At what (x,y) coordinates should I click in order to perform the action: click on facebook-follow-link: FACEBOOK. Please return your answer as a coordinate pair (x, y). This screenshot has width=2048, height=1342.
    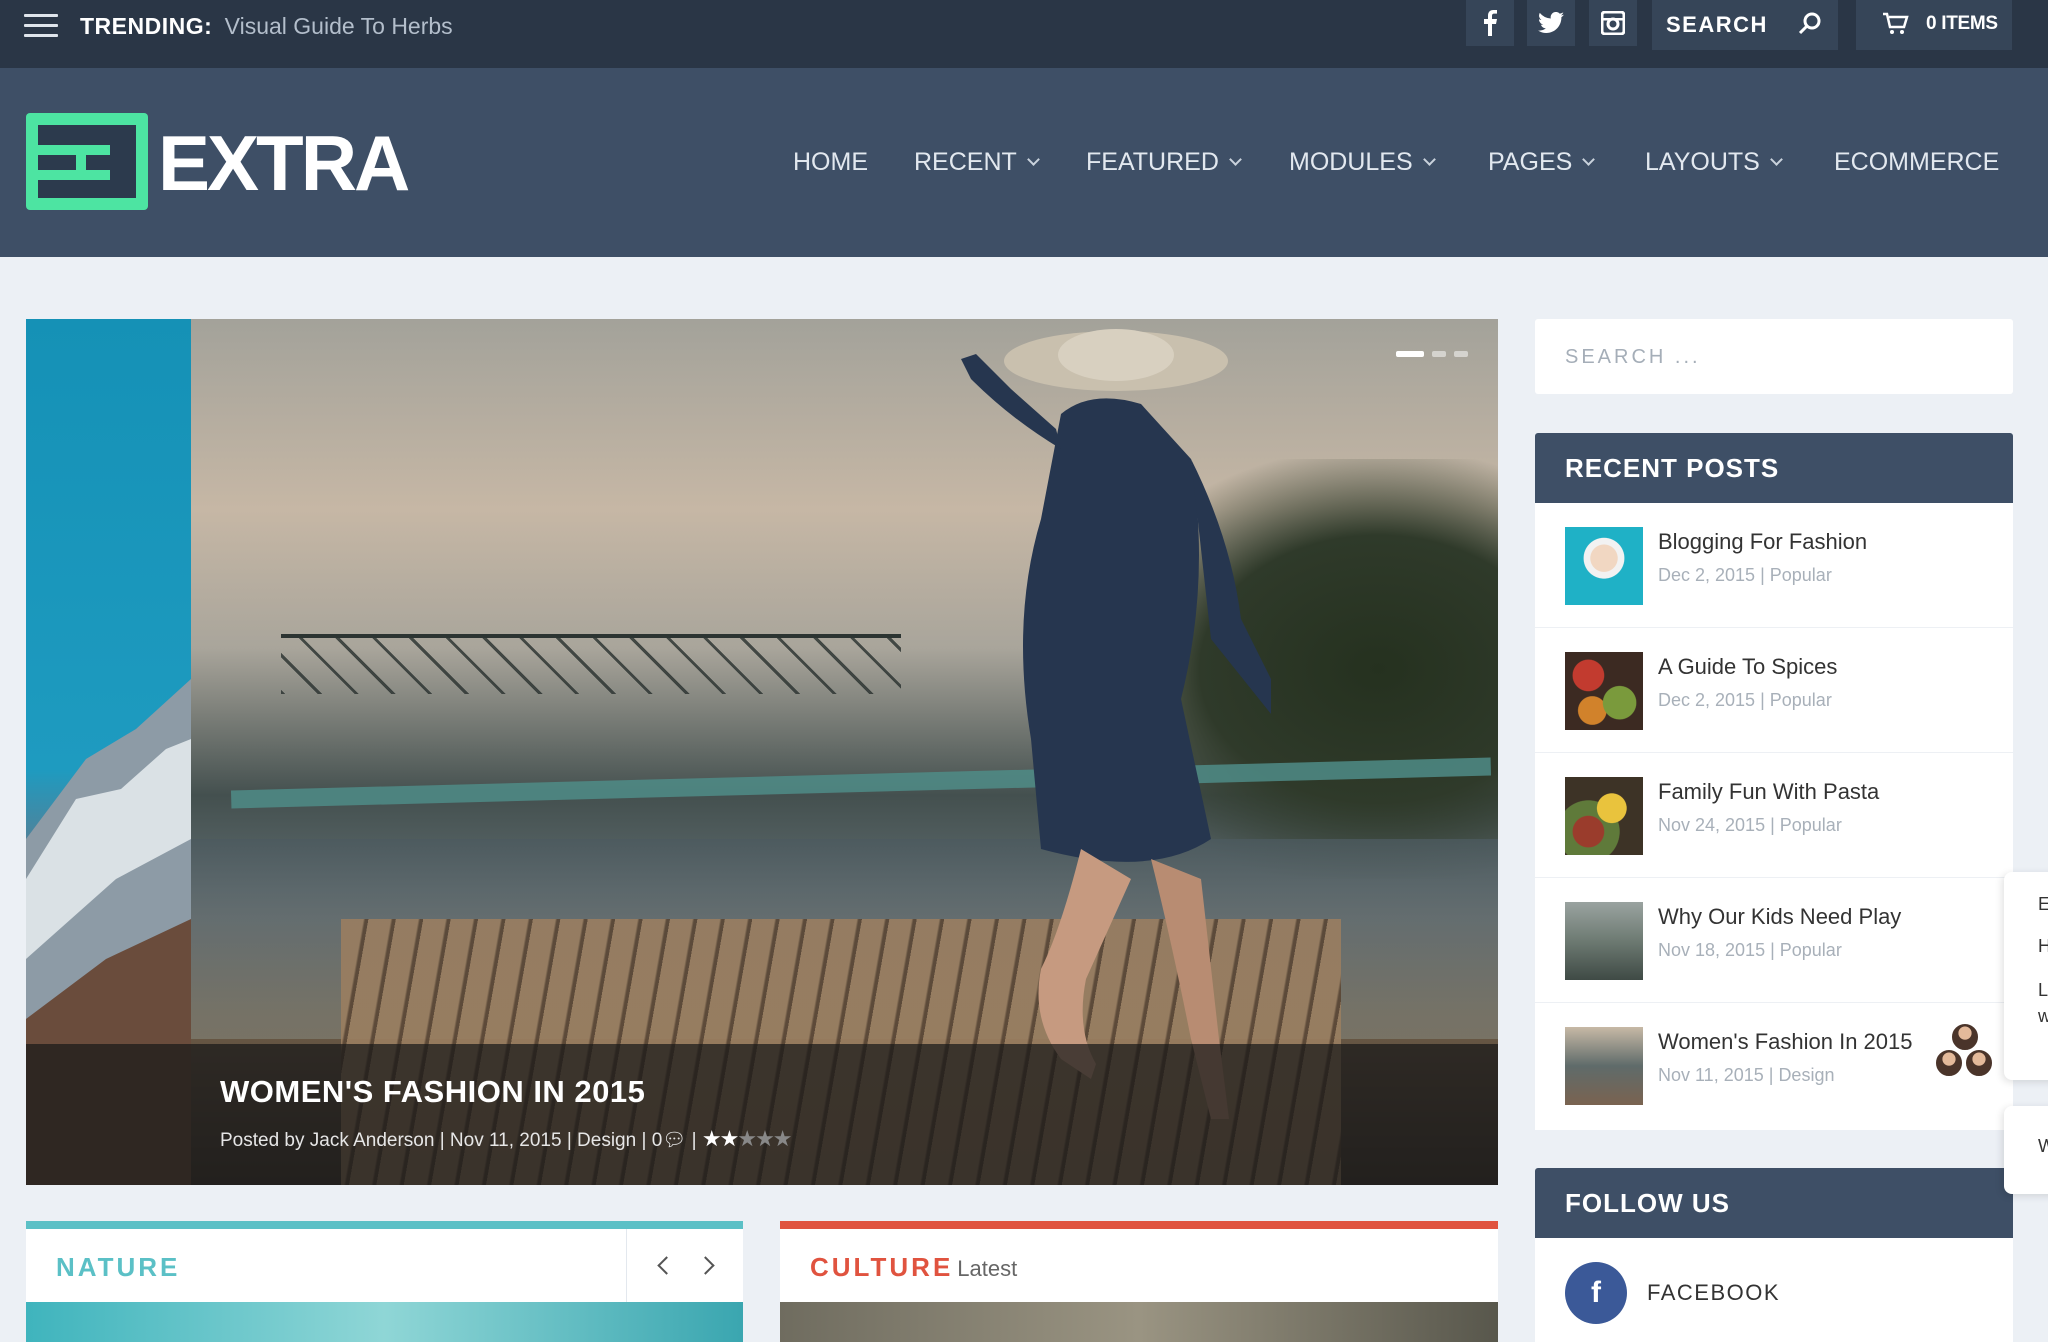
    Looking at the image, I should click on (1713, 1293).